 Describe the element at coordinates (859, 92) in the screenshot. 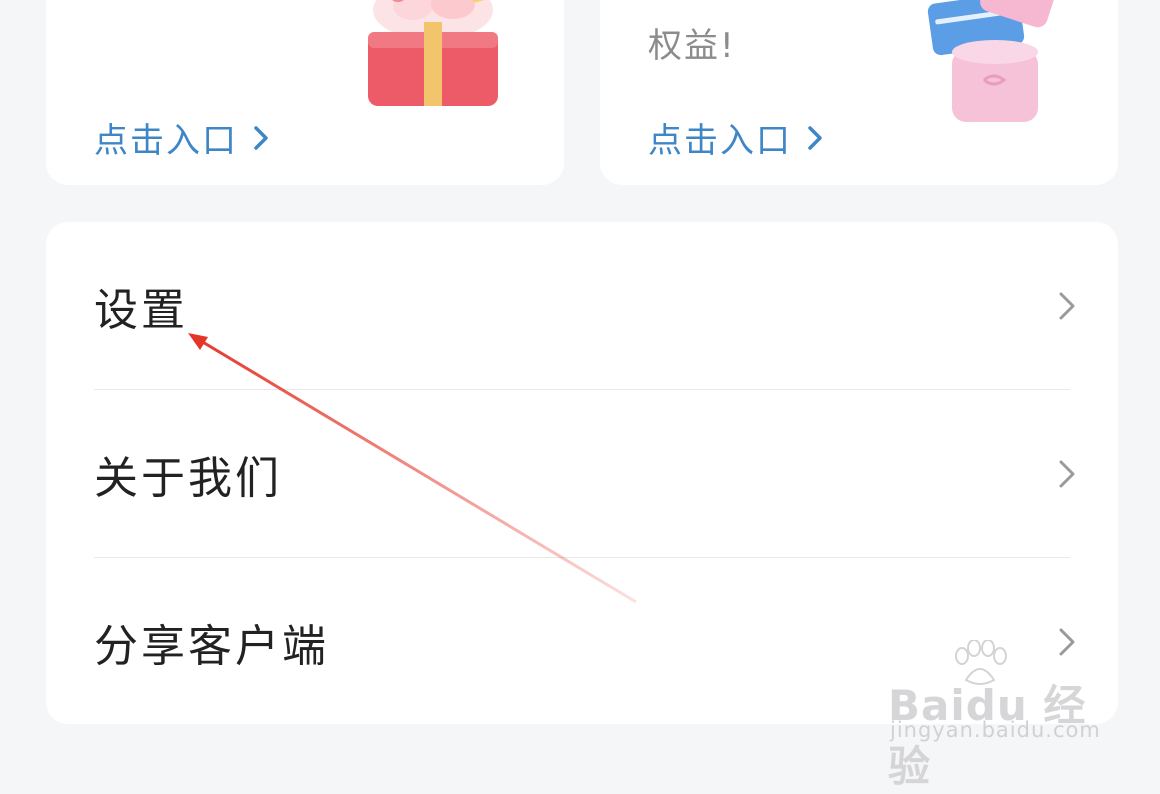

I see `promo-card-right: 权益! 点击入口` at that location.